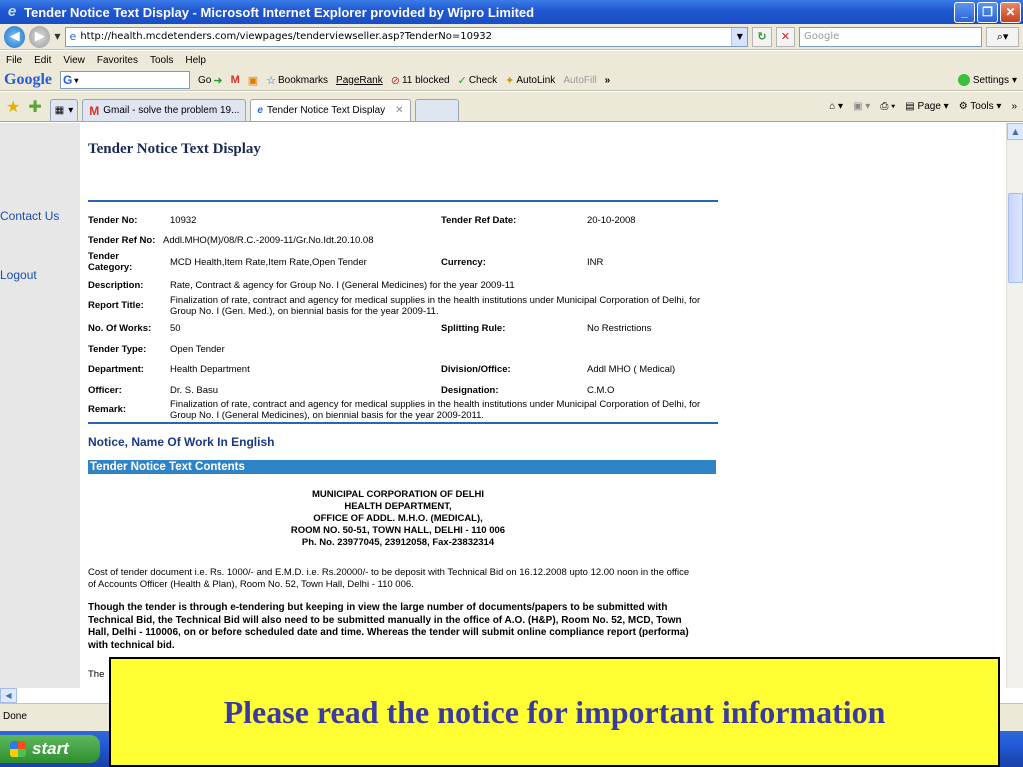 Image resolution: width=1023 pixels, height=767 pixels. Describe the element at coordinates (511, 60) in the screenshot. I see `menu-bar: File Edit View Favorites Tools Help` at that location.